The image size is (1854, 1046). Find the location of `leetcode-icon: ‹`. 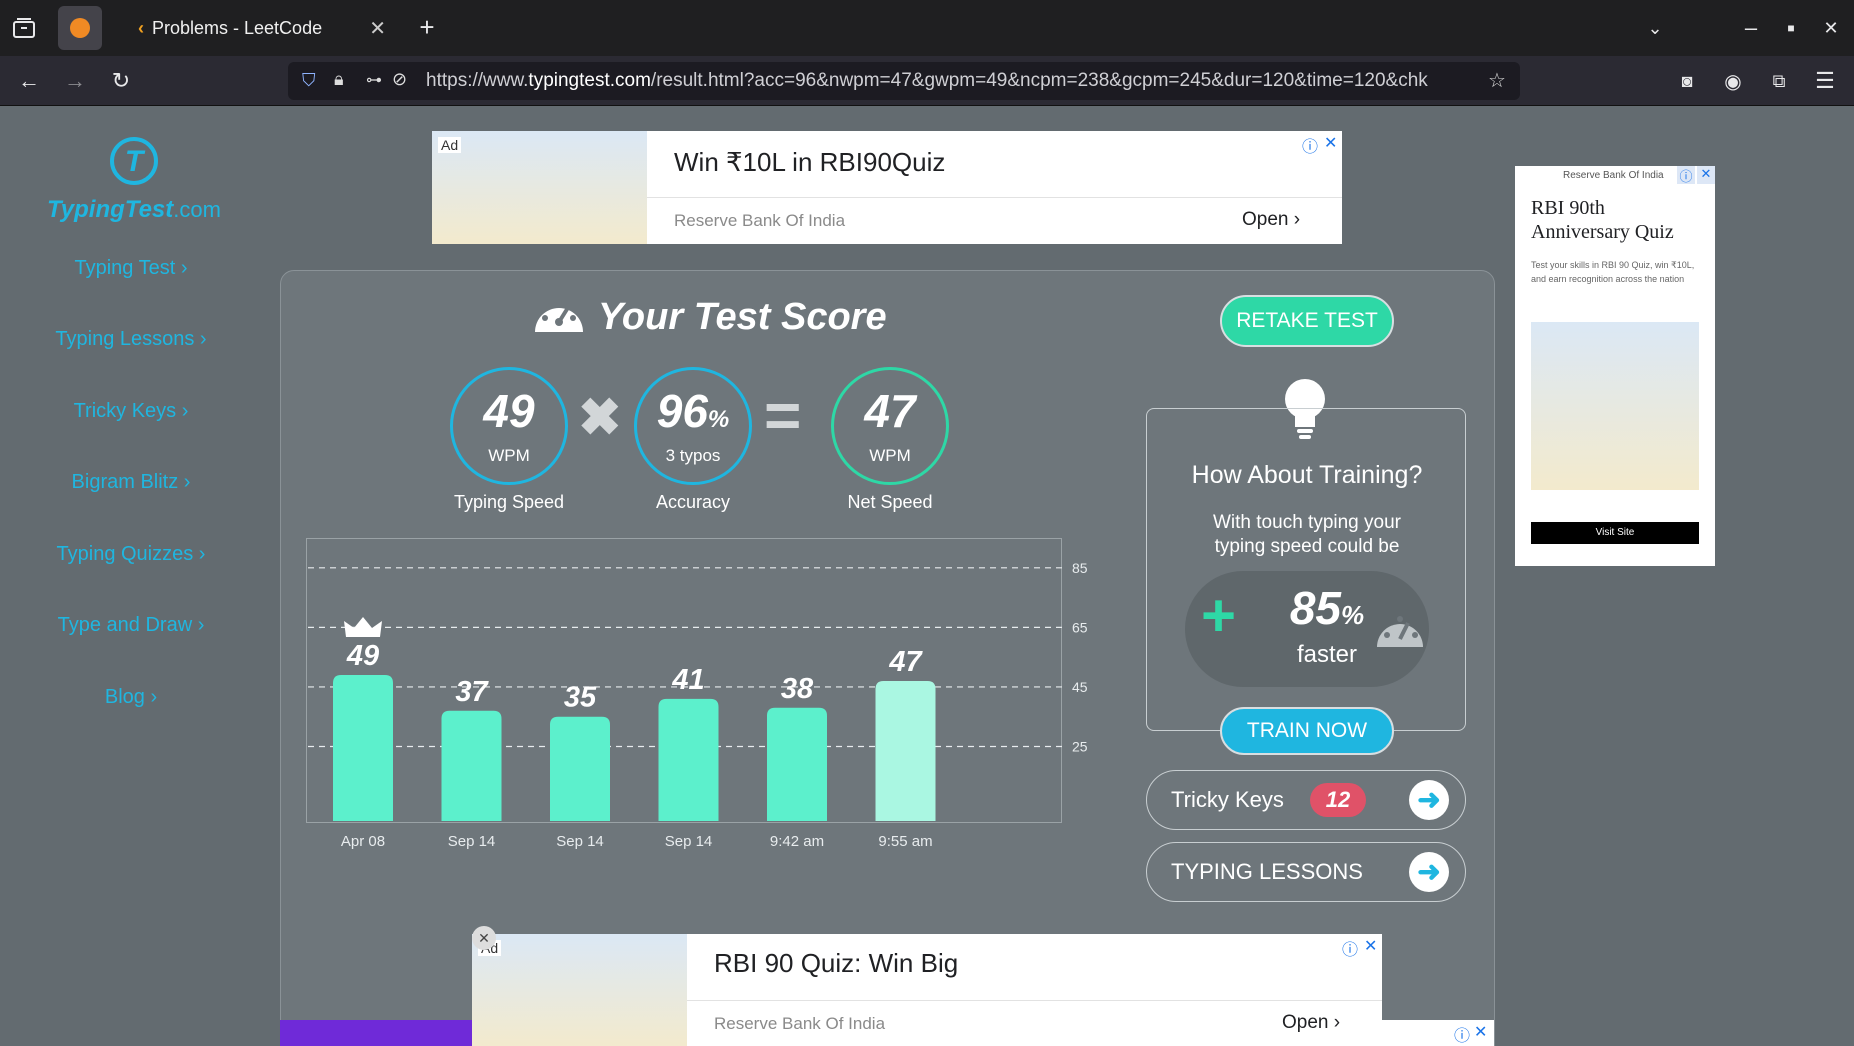

leetcode-icon: ‹ is located at coordinates (141, 27).